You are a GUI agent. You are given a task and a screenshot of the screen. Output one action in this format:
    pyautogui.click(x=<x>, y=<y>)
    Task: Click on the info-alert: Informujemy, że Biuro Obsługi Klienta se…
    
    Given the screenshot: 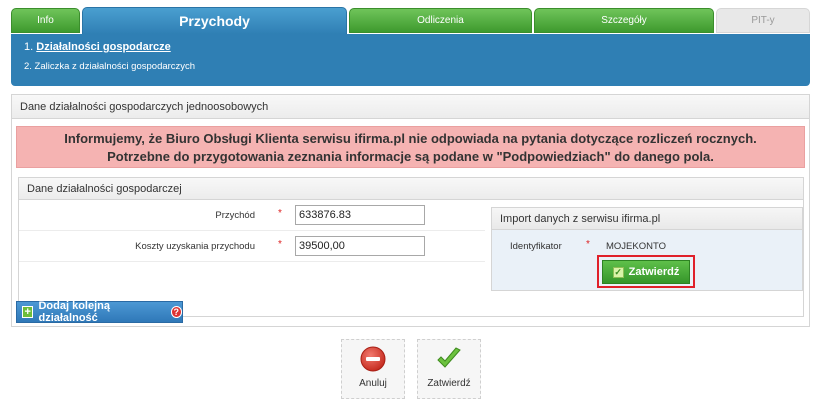 What is the action you would take?
    pyautogui.click(x=410, y=147)
    